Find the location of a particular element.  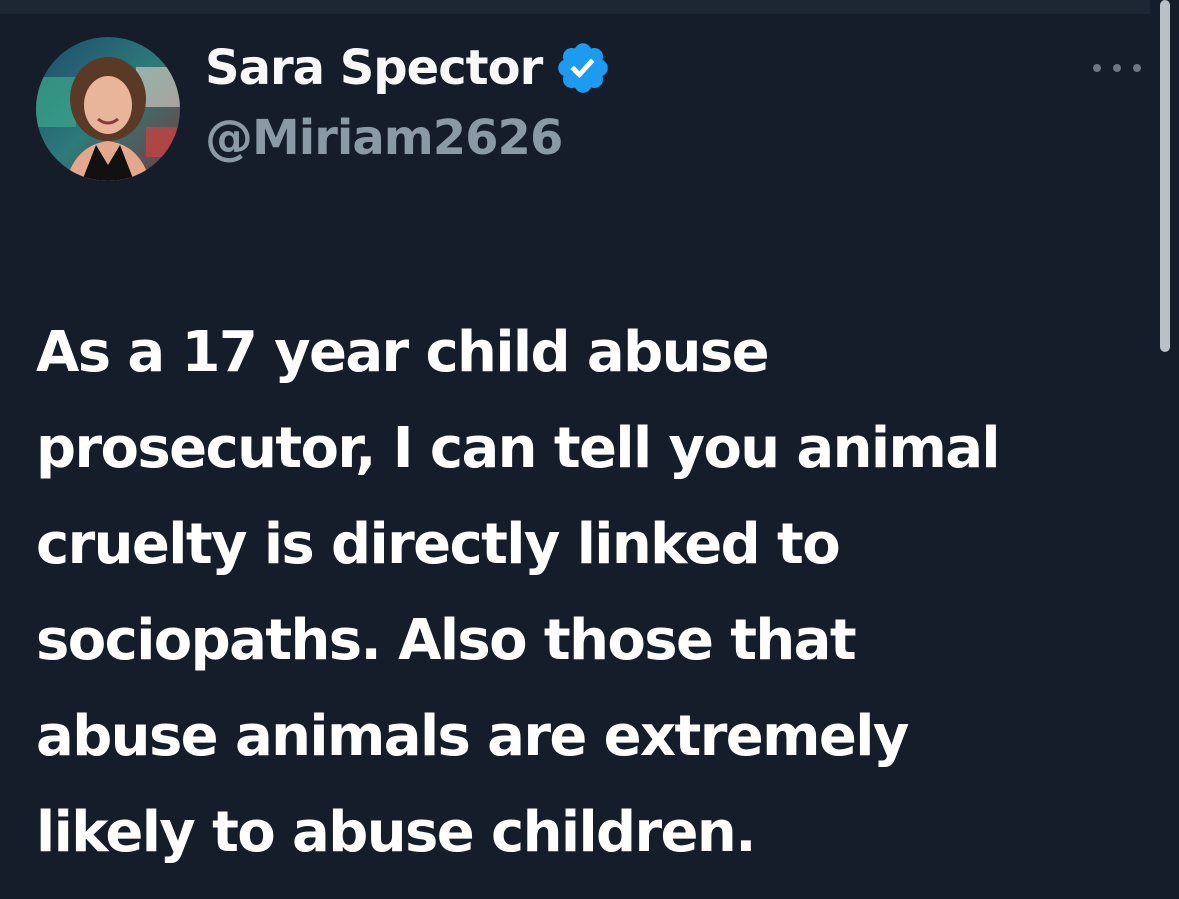

ellipsis-icon is located at coordinates (1117, 68).